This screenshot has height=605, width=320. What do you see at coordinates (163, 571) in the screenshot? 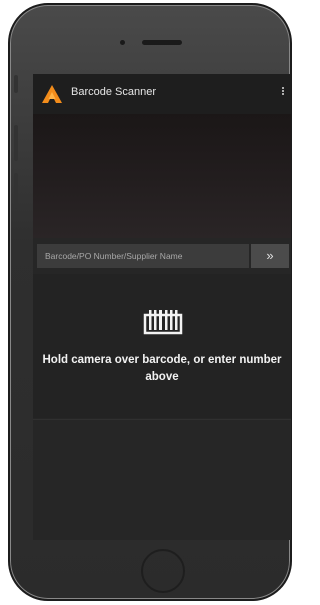
I see `home-button` at bounding box center [163, 571].